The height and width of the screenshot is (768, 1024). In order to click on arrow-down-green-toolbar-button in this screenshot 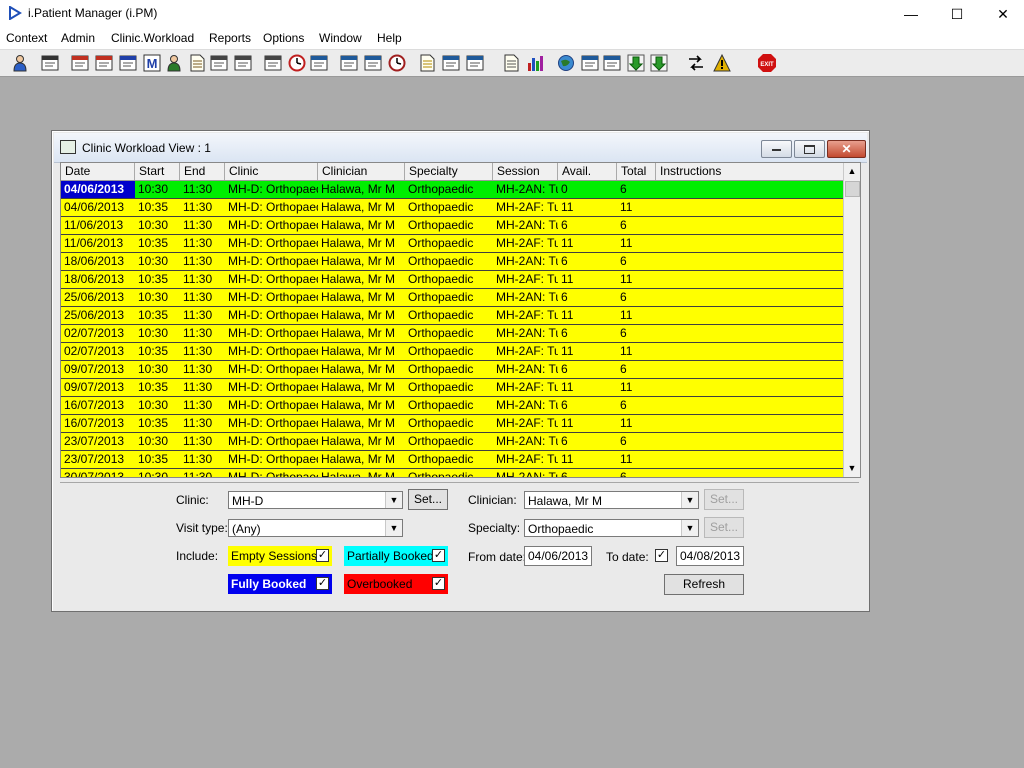, I will do `click(636, 63)`.